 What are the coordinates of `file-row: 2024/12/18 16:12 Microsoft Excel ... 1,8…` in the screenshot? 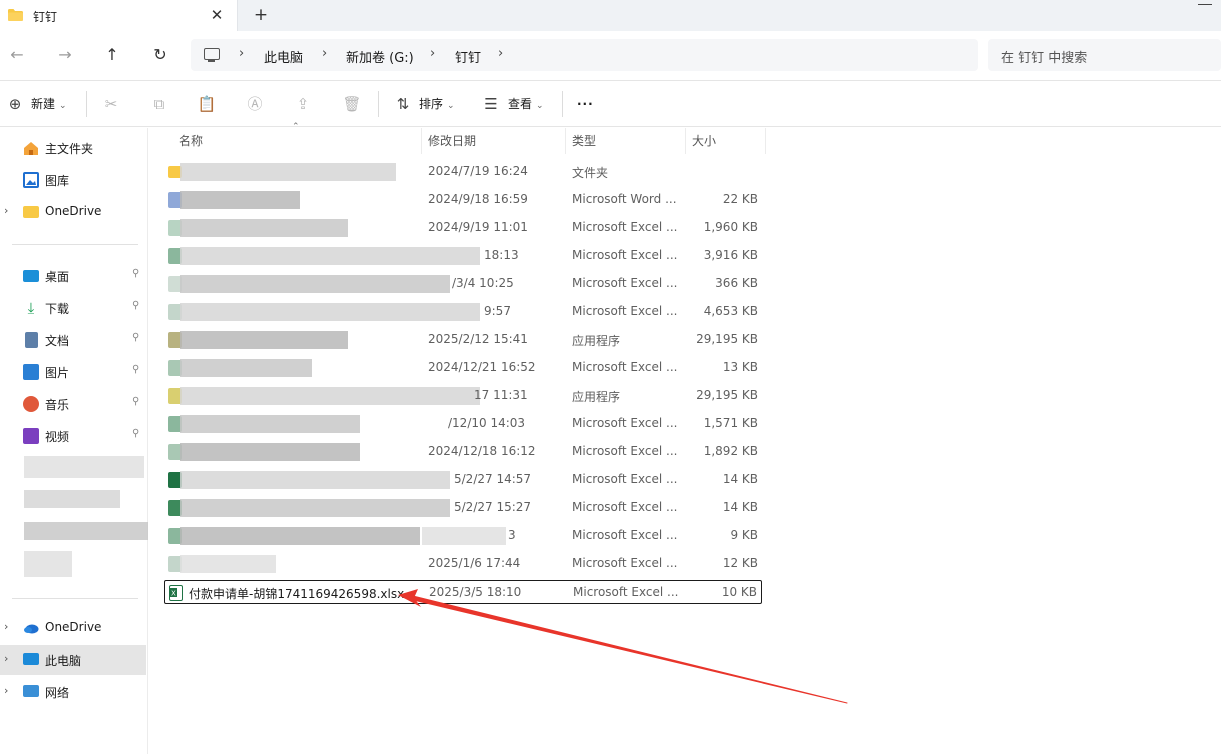 It's located at (463, 452).